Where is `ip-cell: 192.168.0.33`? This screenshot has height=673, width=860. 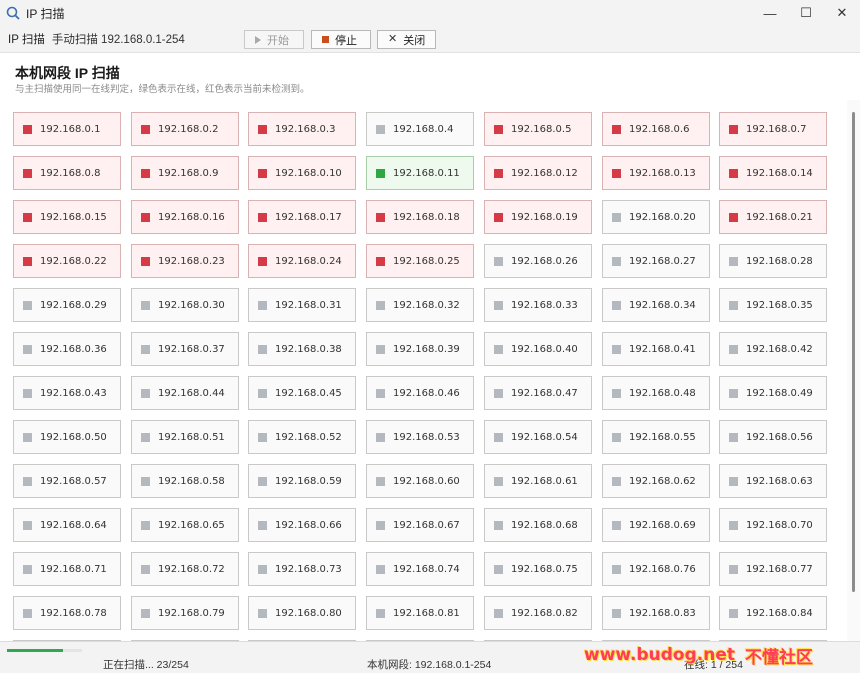
ip-cell: 192.168.0.33 is located at coordinates (538, 305).